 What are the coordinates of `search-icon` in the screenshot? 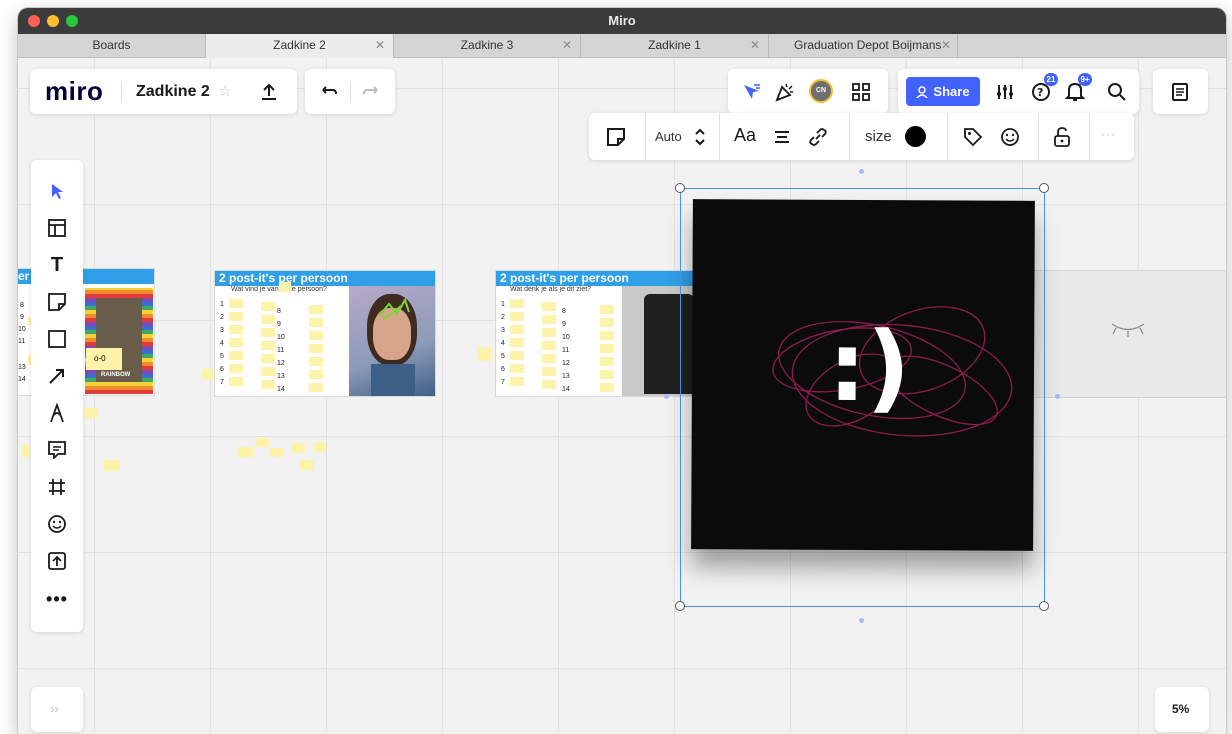 It's located at (1117, 92).